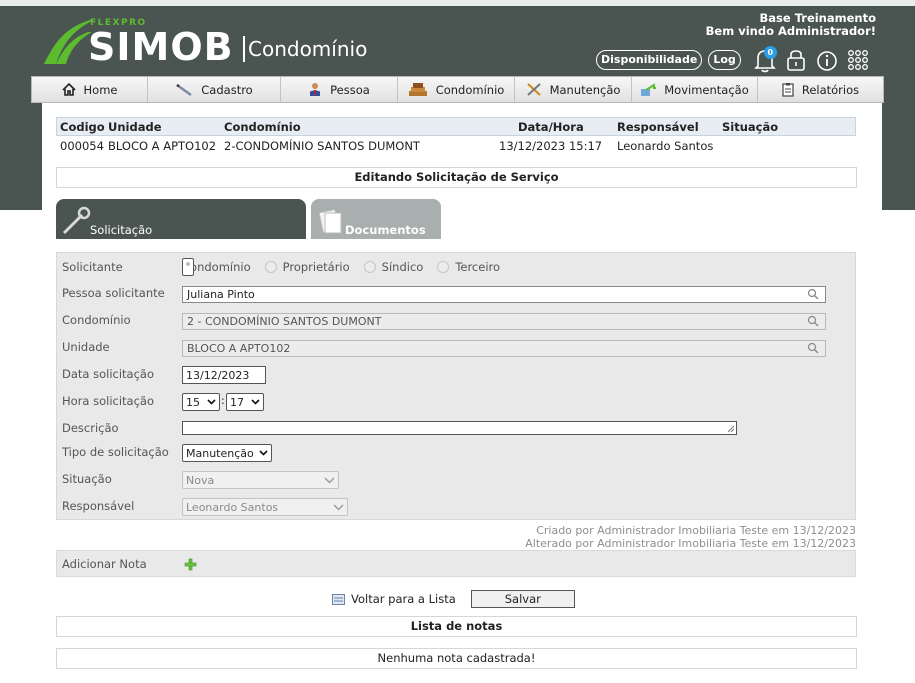  I want to click on cell-condominio: 2-CONDOMÍNIO SANTOS DUMONT, so click(322, 146).